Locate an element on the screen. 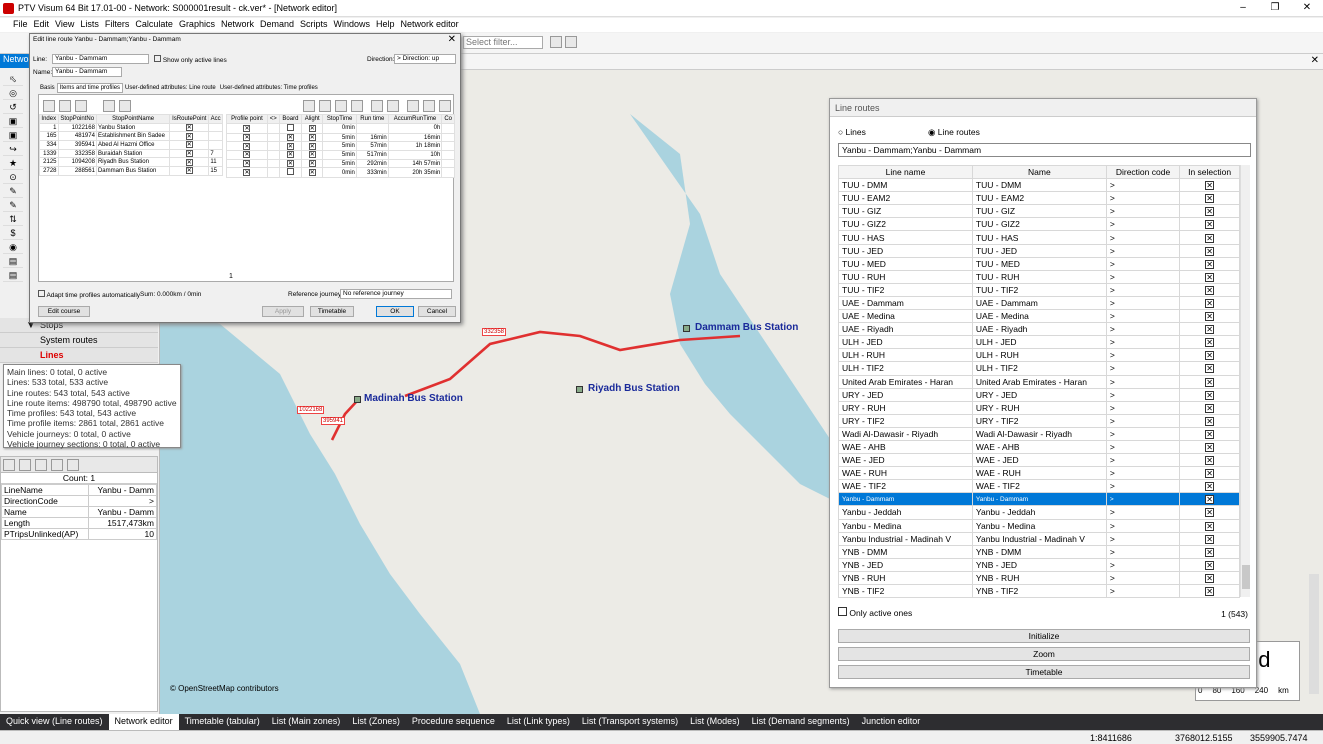 This screenshot has height=744, width=1323. table-row: WAE - RUH WAE - RUH > ✕ is located at coordinates (1039, 473).